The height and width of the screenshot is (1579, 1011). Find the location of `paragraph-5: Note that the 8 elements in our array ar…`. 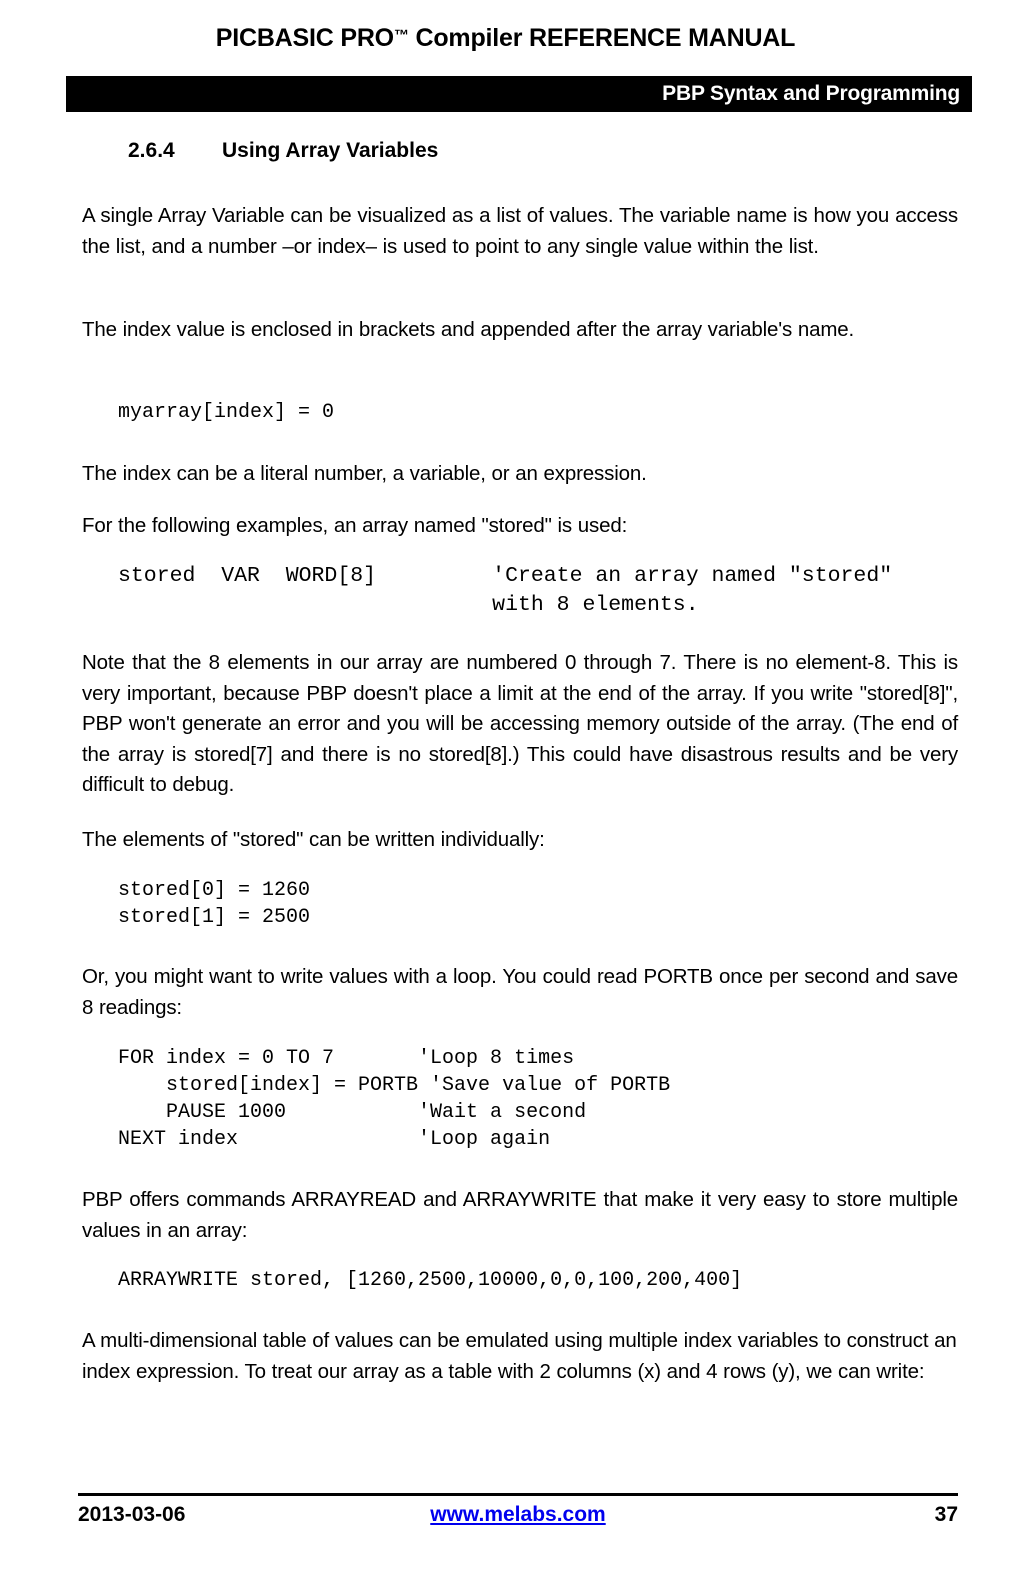

paragraph-5: Note that the 8 elements in our array ar… is located at coordinates (520, 723).